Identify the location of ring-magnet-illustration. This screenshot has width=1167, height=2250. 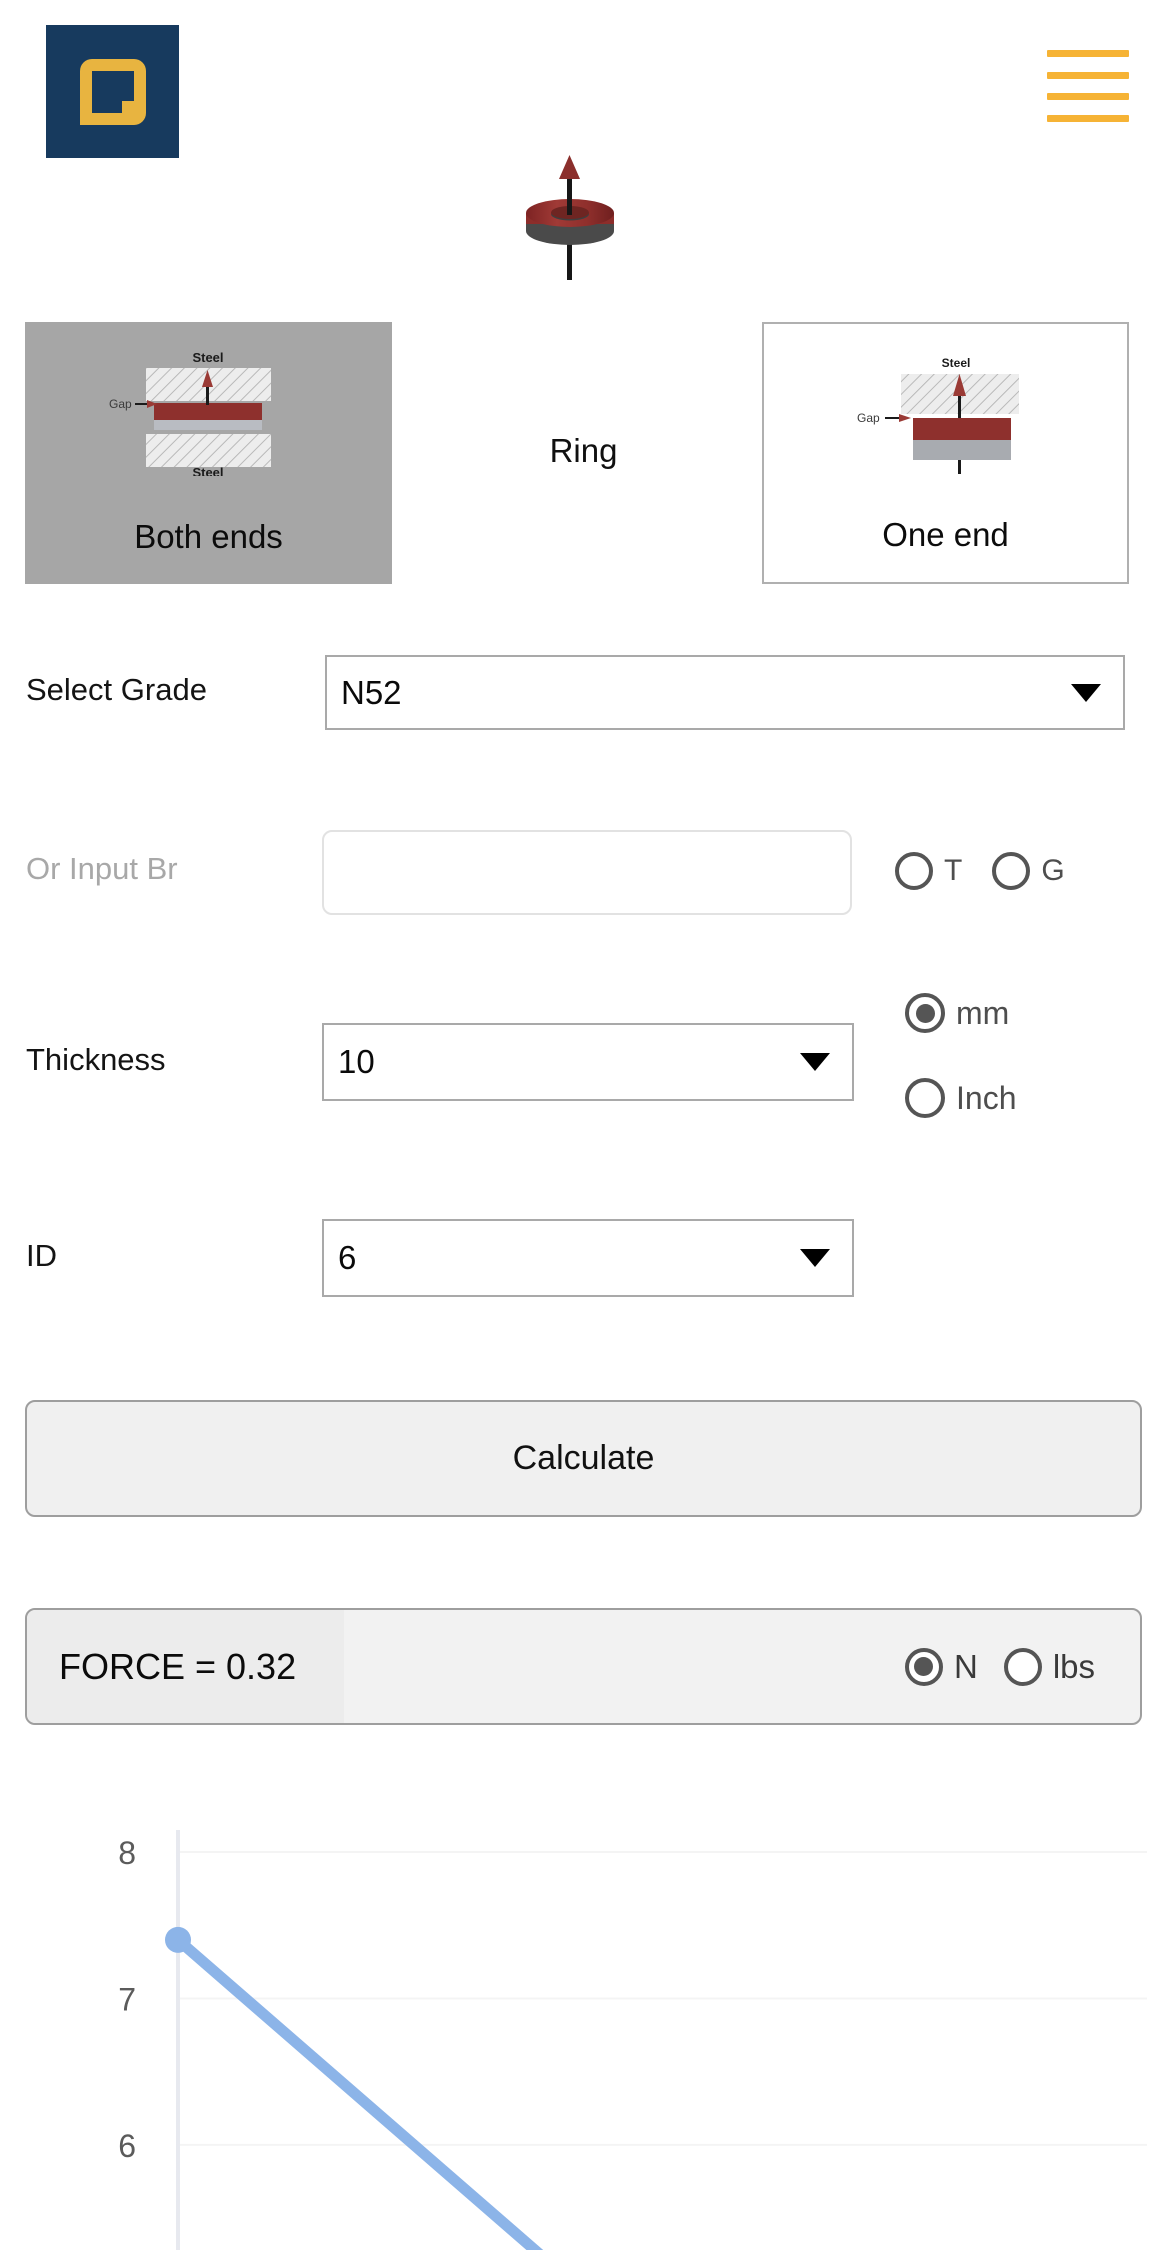
(570, 217).